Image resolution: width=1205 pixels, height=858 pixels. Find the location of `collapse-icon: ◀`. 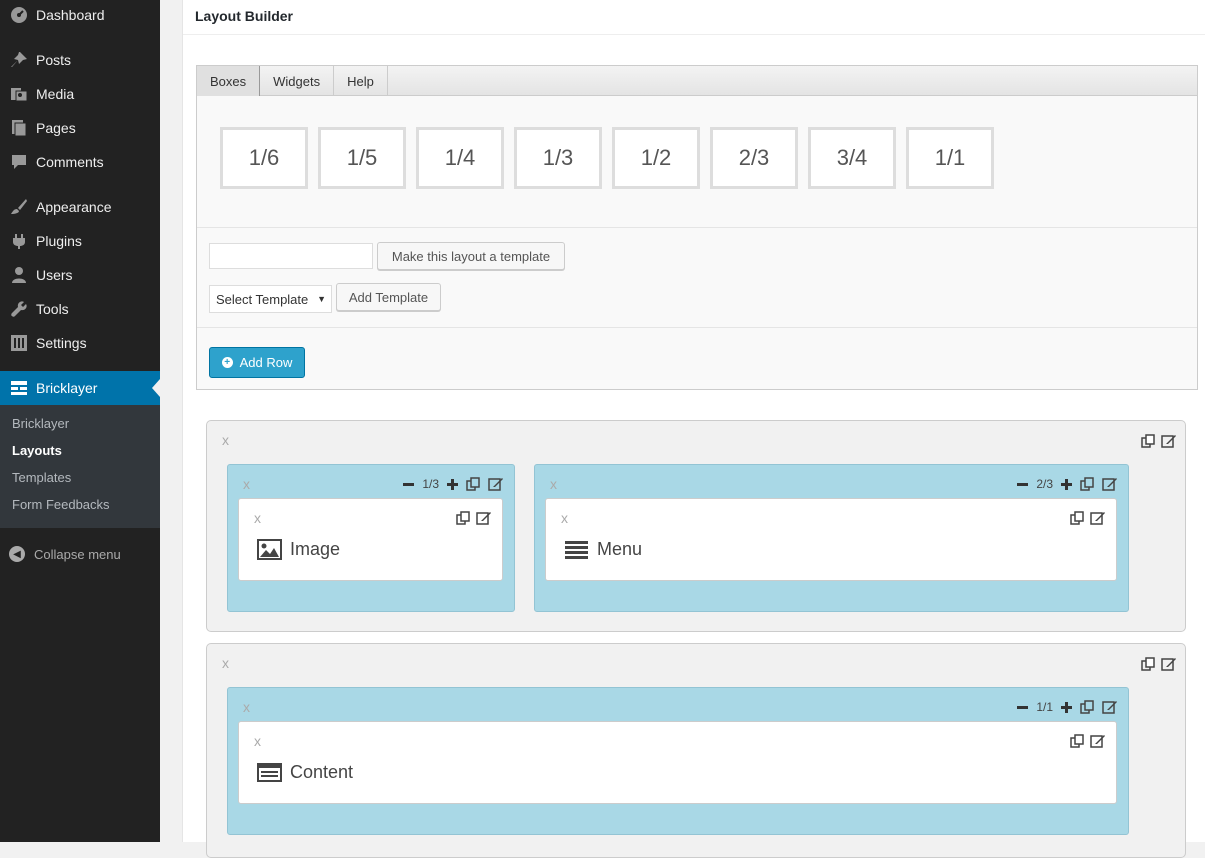

collapse-icon: ◀ is located at coordinates (17, 554).